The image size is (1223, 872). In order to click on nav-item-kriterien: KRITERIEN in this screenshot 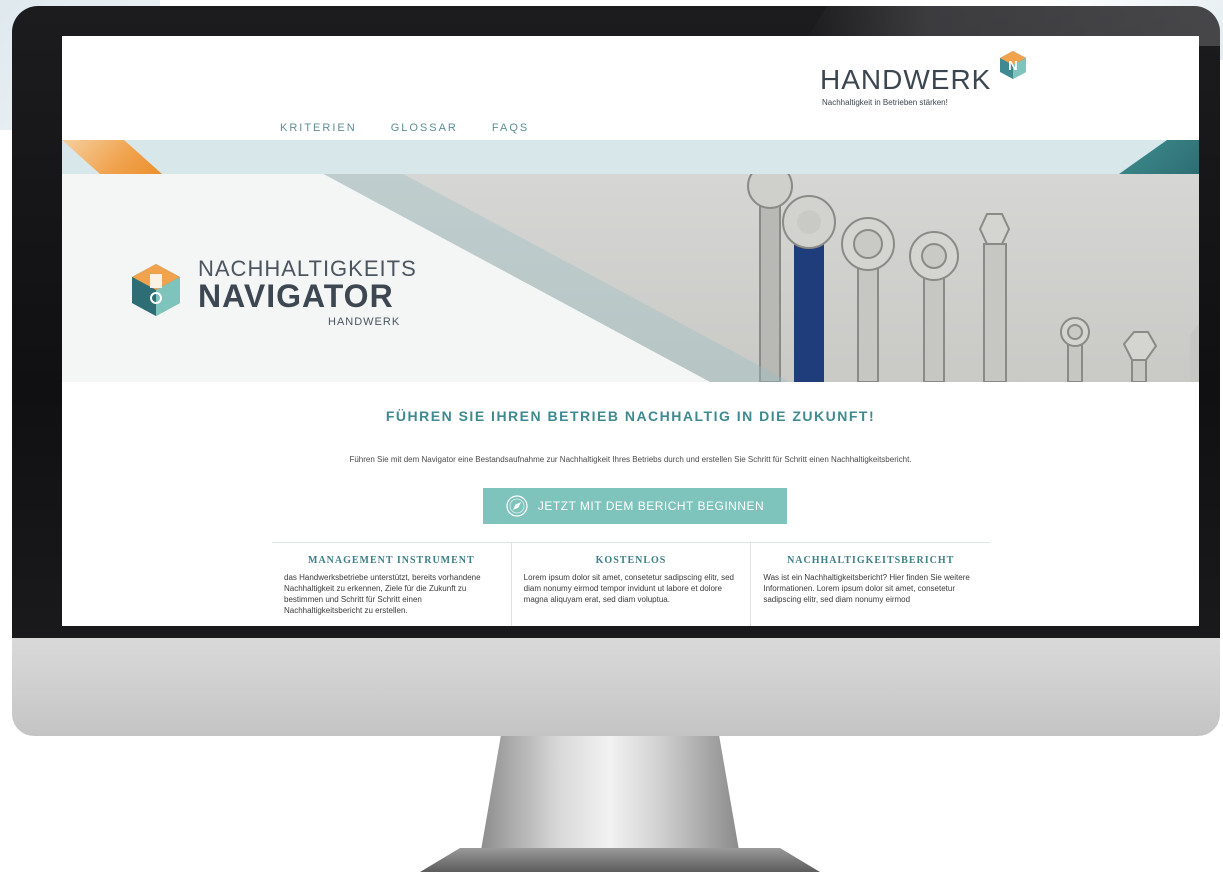, I will do `click(318, 128)`.